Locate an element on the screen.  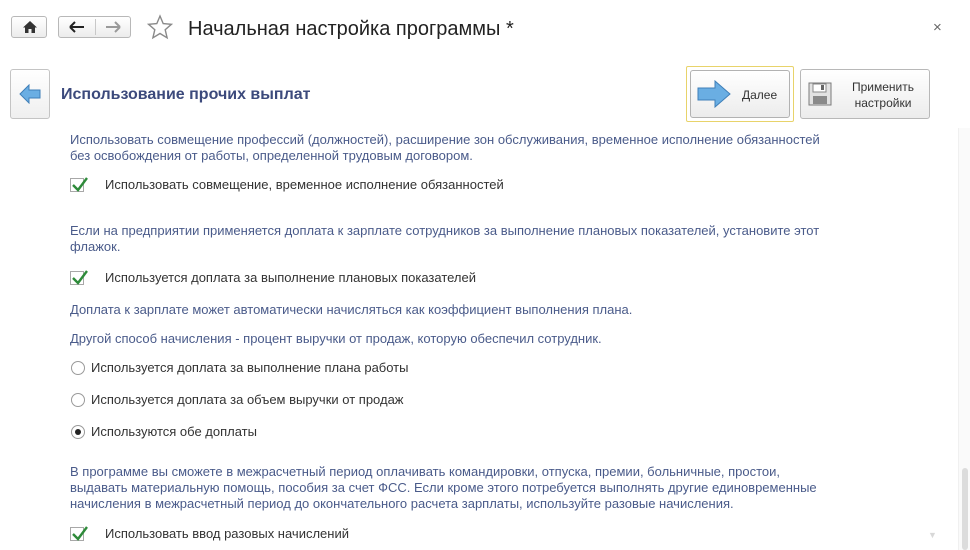
combination-checkbox is located at coordinates (79, 184).